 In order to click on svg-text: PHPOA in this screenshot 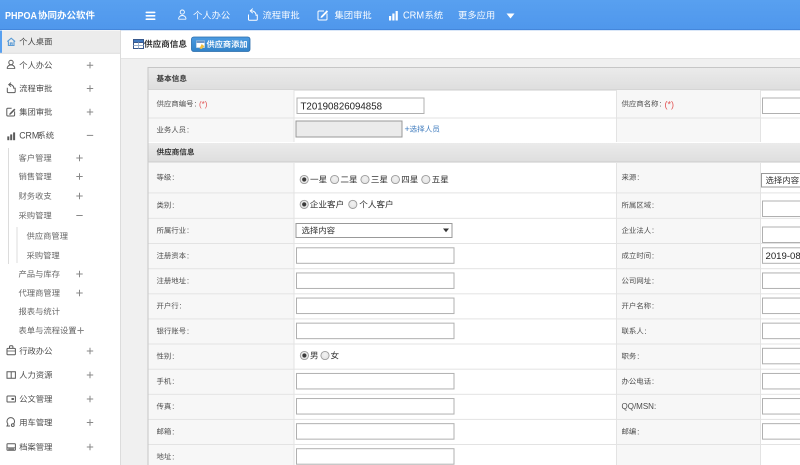, I will do `click(21, 16)`.